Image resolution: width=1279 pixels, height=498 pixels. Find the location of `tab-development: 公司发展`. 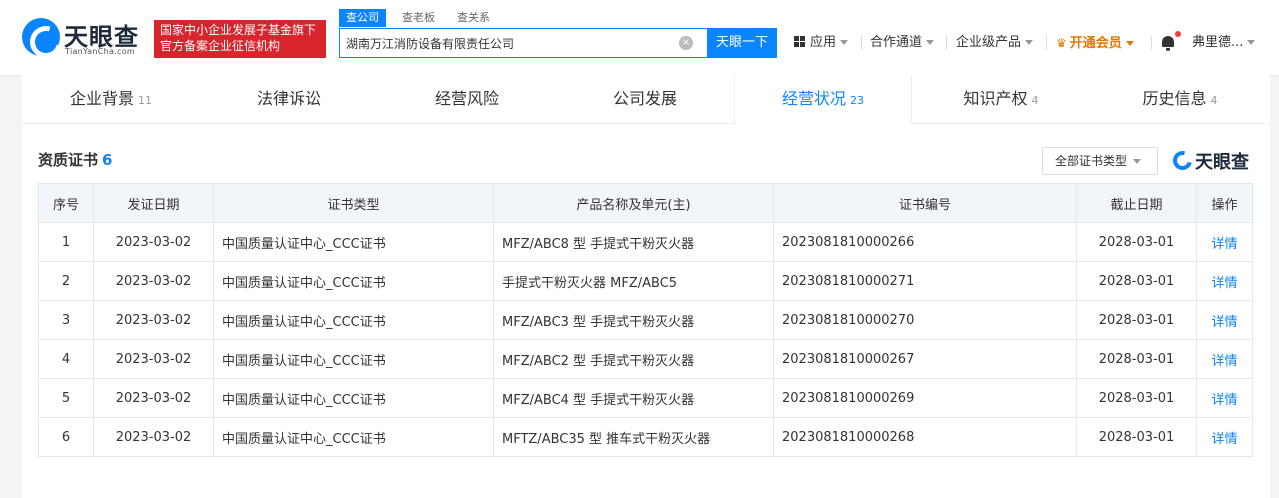

tab-development: 公司发展 is located at coordinates (645, 99).